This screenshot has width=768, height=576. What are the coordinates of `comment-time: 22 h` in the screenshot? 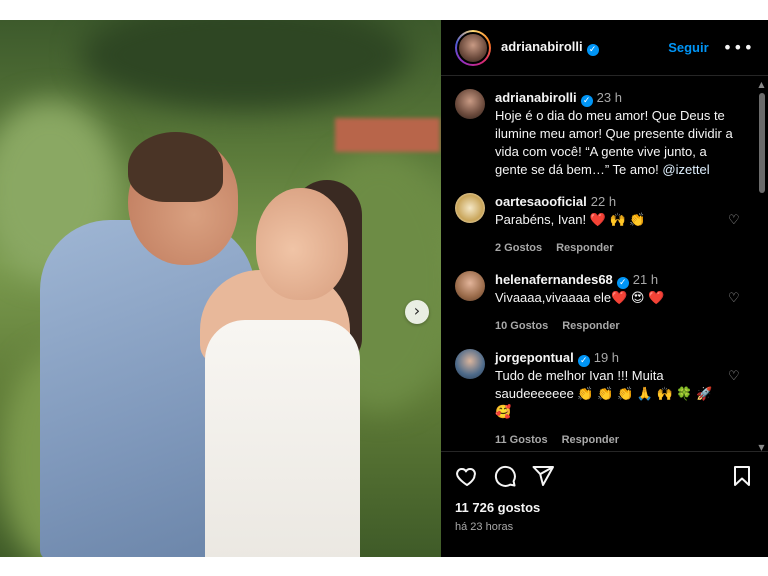 It's located at (603, 201).